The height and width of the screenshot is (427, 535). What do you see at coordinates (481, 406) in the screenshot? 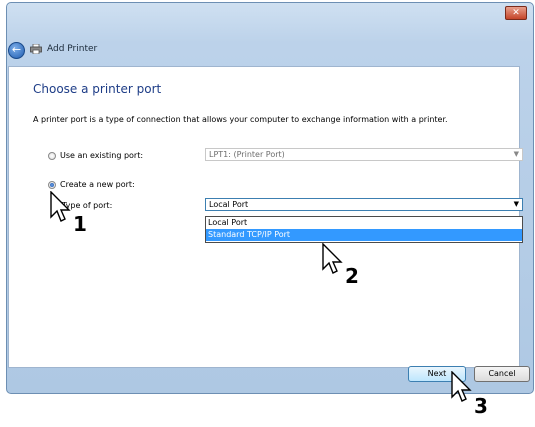
I see `step-number-3: 3` at bounding box center [481, 406].